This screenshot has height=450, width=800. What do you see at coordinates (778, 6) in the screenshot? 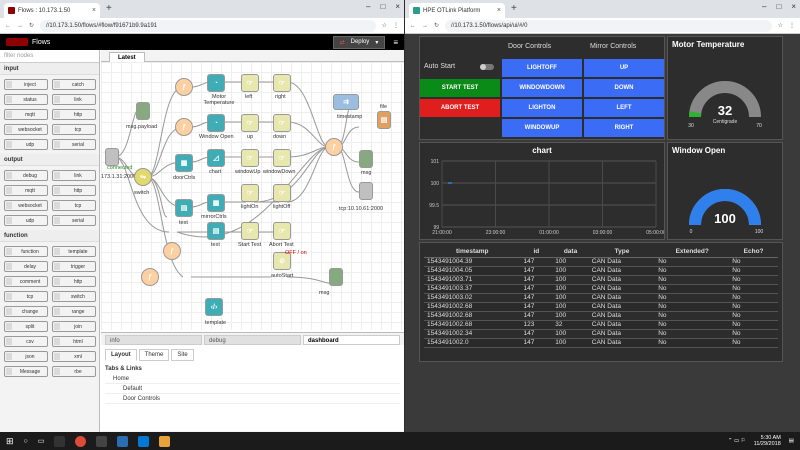
I see `maximize-icon: □` at bounding box center [778, 6].